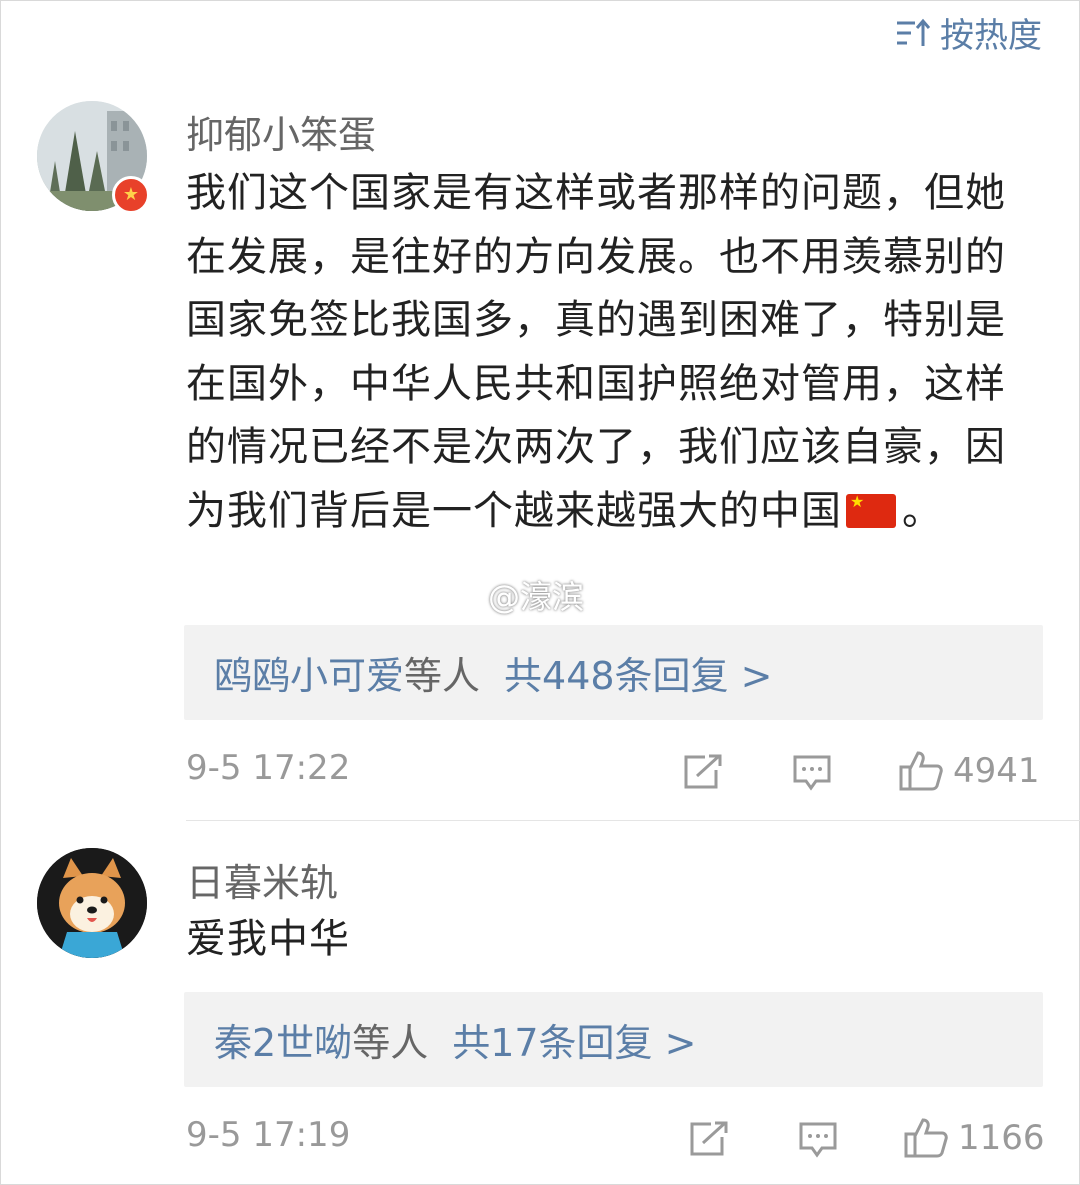 The width and height of the screenshot is (1080, 1185). I want to click on reply-total: 共448条回复 >, so click(638, 672).